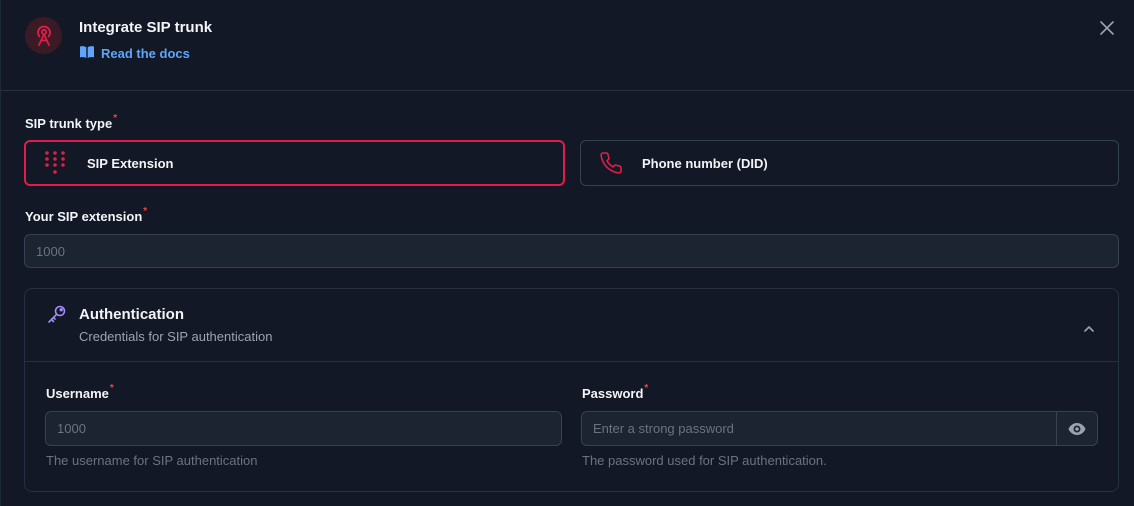  I want to click on sip-extension-text: Your SIP extension, so click(84, 216).